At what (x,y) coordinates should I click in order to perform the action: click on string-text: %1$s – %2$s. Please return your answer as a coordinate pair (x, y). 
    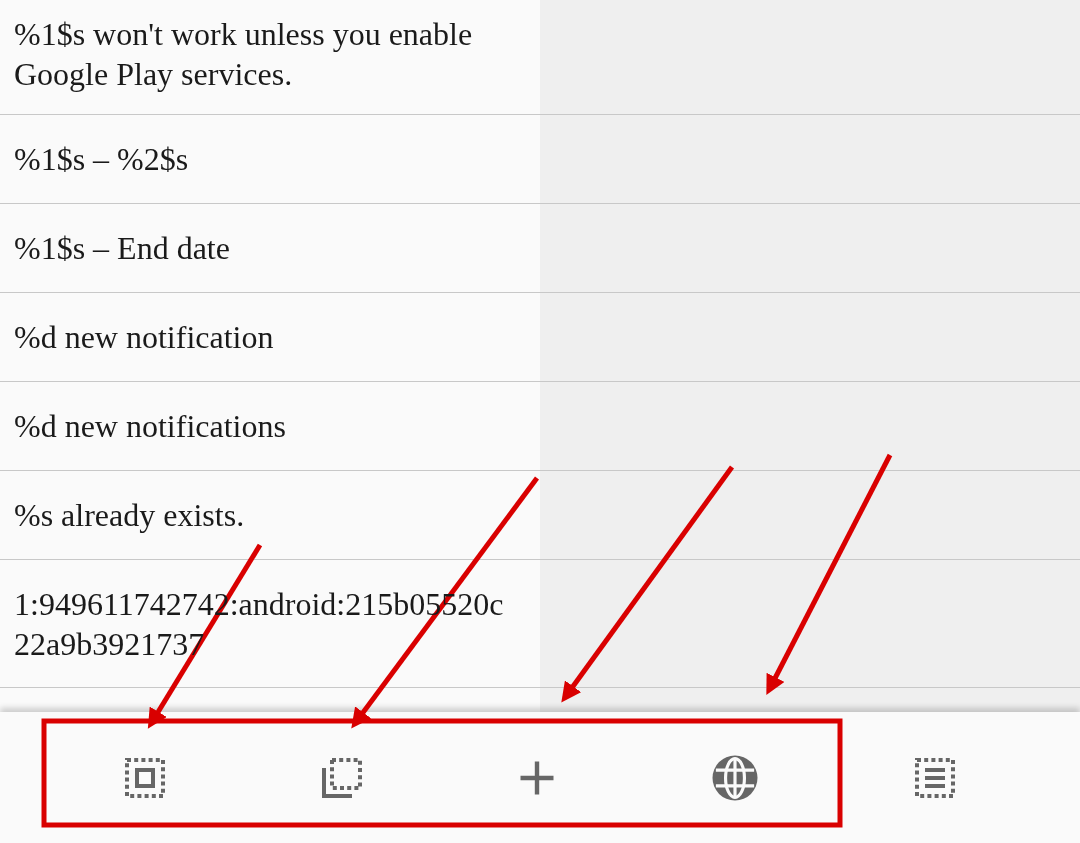
    Looking at the image, I should click on (101, 159).